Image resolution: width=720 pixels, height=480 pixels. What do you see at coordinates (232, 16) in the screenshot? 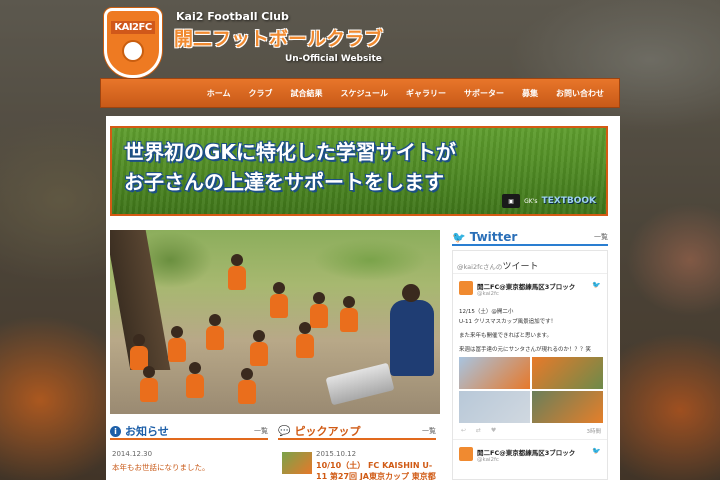
I see `club-name-english: Kai2 Football Club` at bounding box center [232, 16].